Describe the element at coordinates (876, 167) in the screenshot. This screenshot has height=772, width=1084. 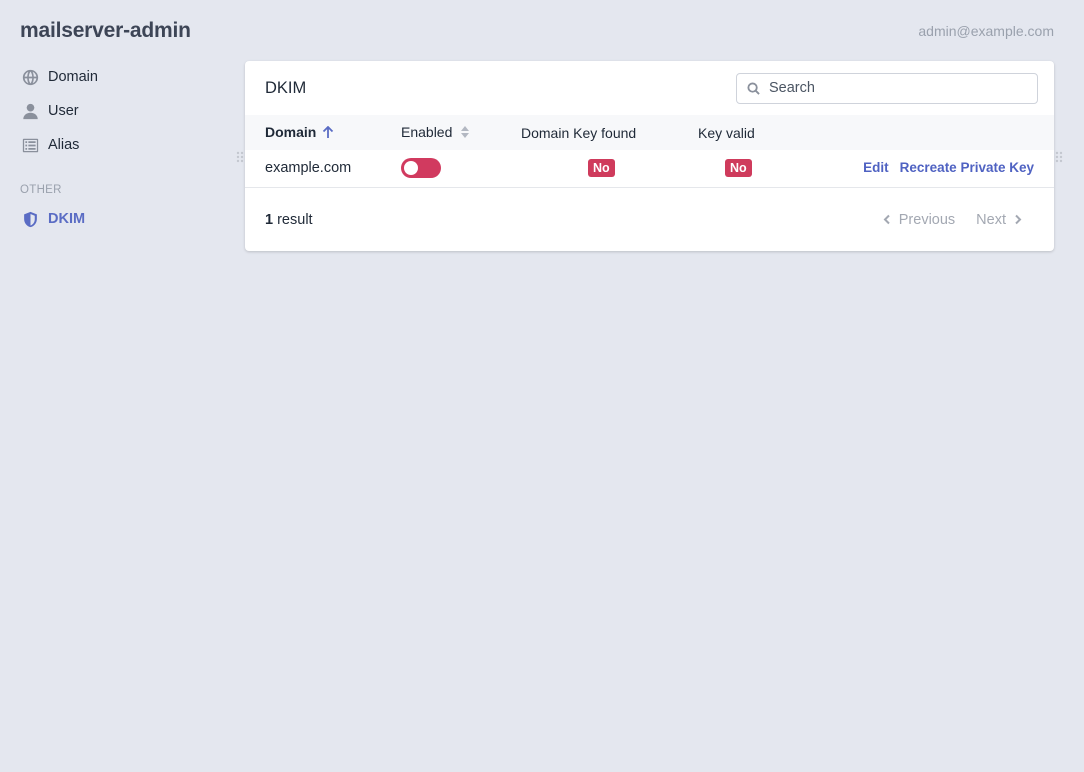
I see `edit-link: Edit` at that location.